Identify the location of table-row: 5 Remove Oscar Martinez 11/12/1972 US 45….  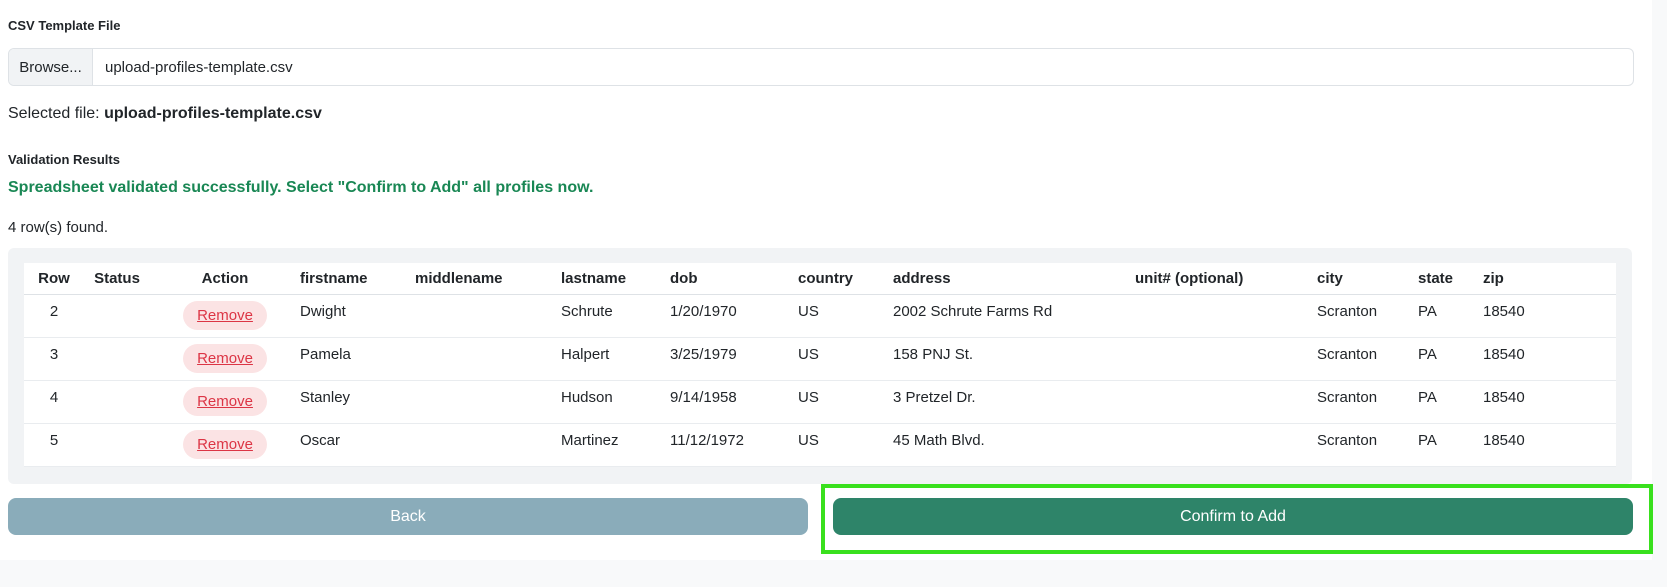
(820, 445).